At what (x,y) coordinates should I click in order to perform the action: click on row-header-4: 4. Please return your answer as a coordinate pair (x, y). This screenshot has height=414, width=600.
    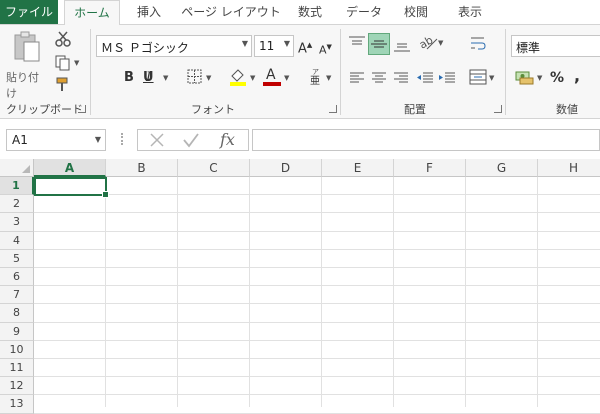
    Looking at the image, I should click on (17, 240).